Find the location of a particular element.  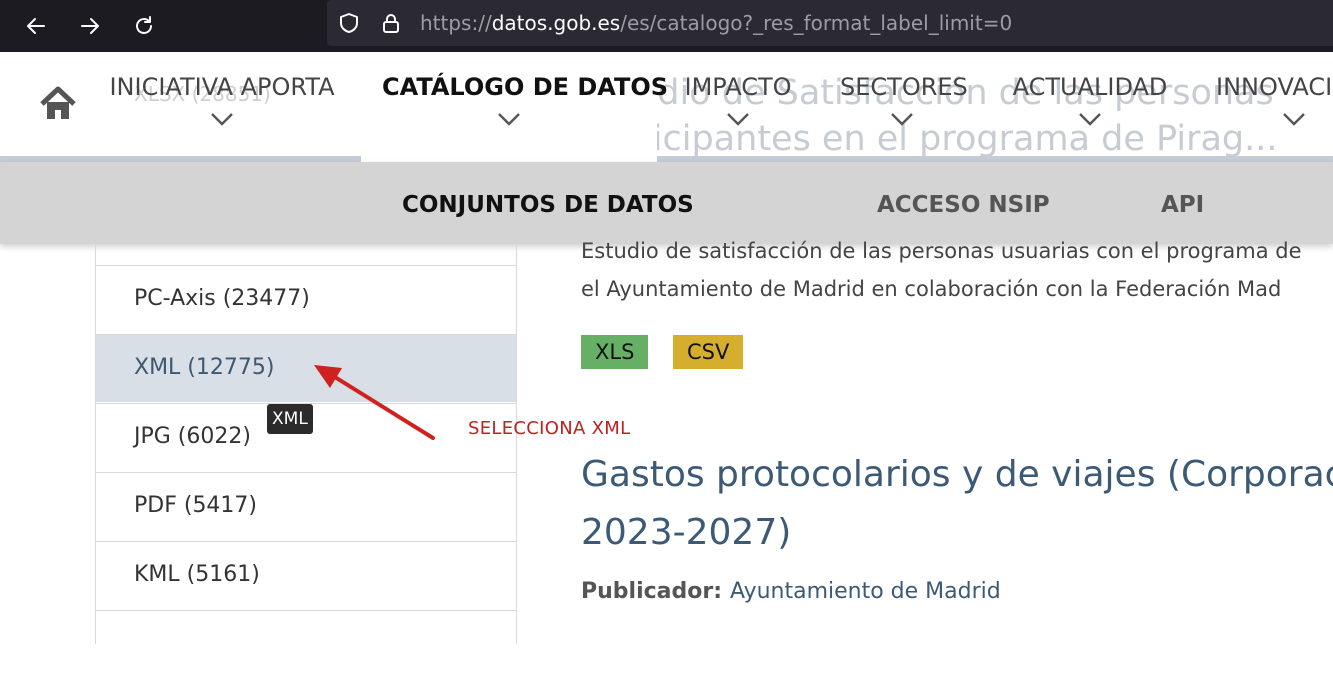

subnav-acceso-nsip: ACCESO NSIP is located at coordinates (963, 205).